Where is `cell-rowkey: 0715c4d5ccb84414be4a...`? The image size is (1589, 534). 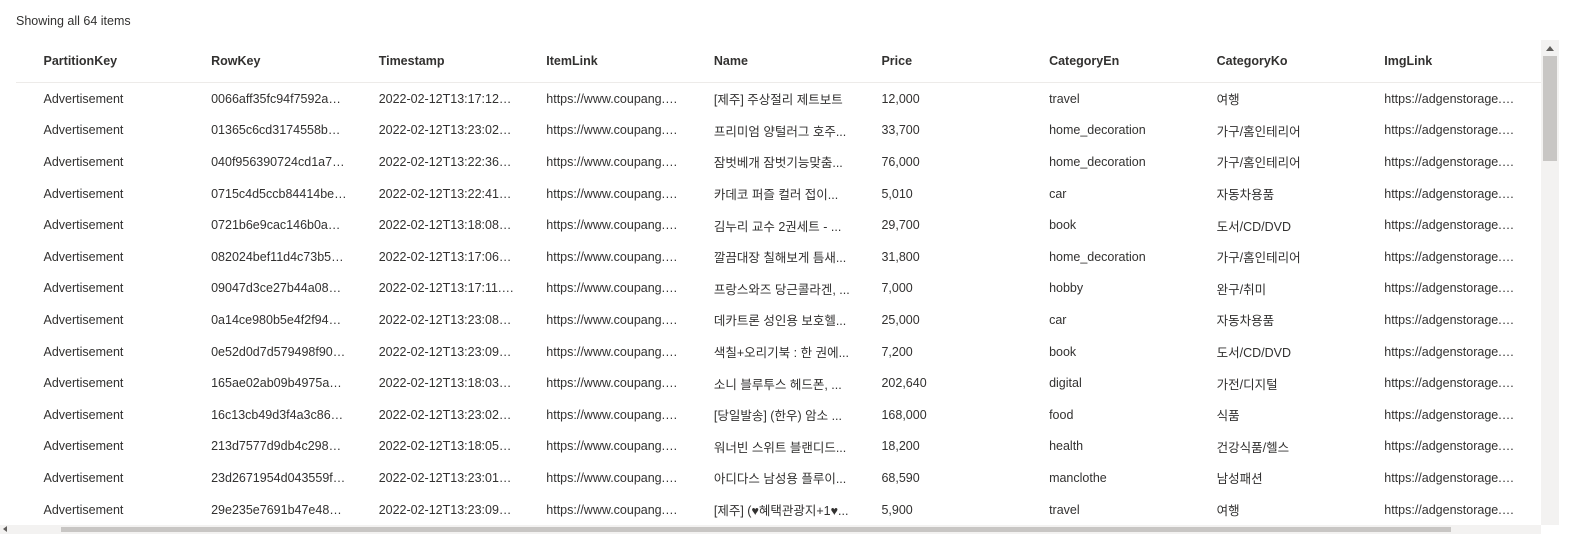 cell-rowkey: 0715c4d5ccb84414be4a... is located at coordinates (281, 193).